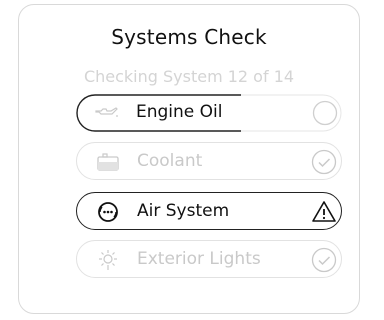  What do you see at coordinates (325, 113) in the screenshot?
I see `empty-circle-icon` at bounding box center [325, 113].